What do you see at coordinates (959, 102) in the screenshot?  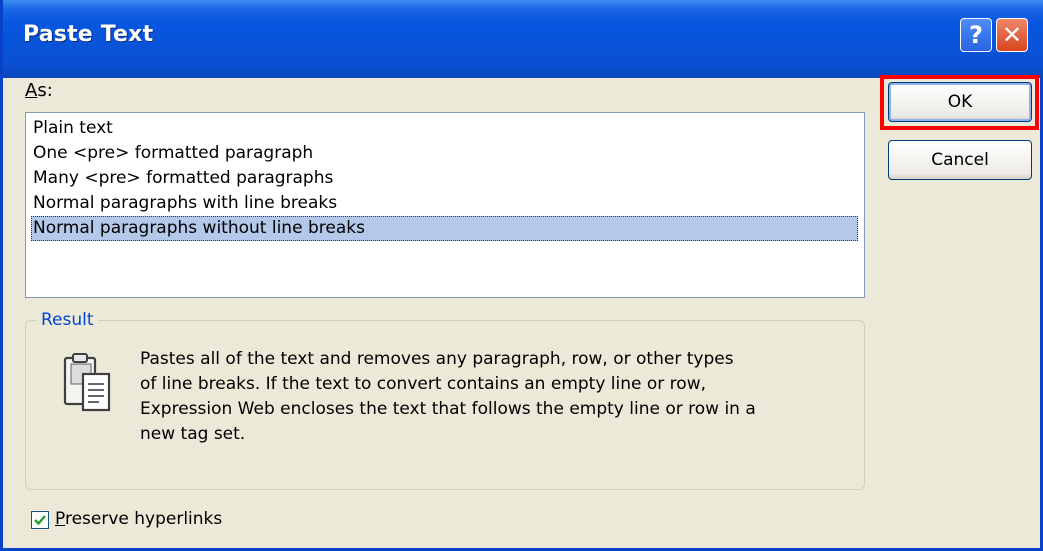 I see `ok-highlight-box` at bounding box center [959, 102].